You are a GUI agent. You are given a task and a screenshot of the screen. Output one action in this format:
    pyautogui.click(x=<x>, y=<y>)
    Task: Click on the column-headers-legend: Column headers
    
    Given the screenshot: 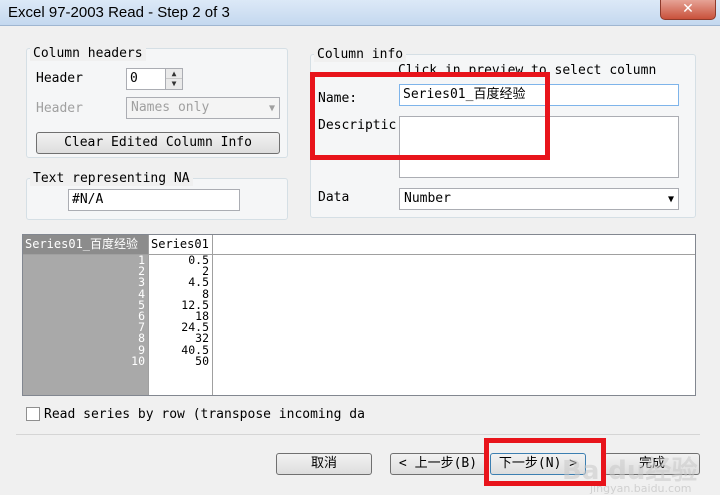 What is the action you would take?
    pyautogui.click(x=88, y=53)
    